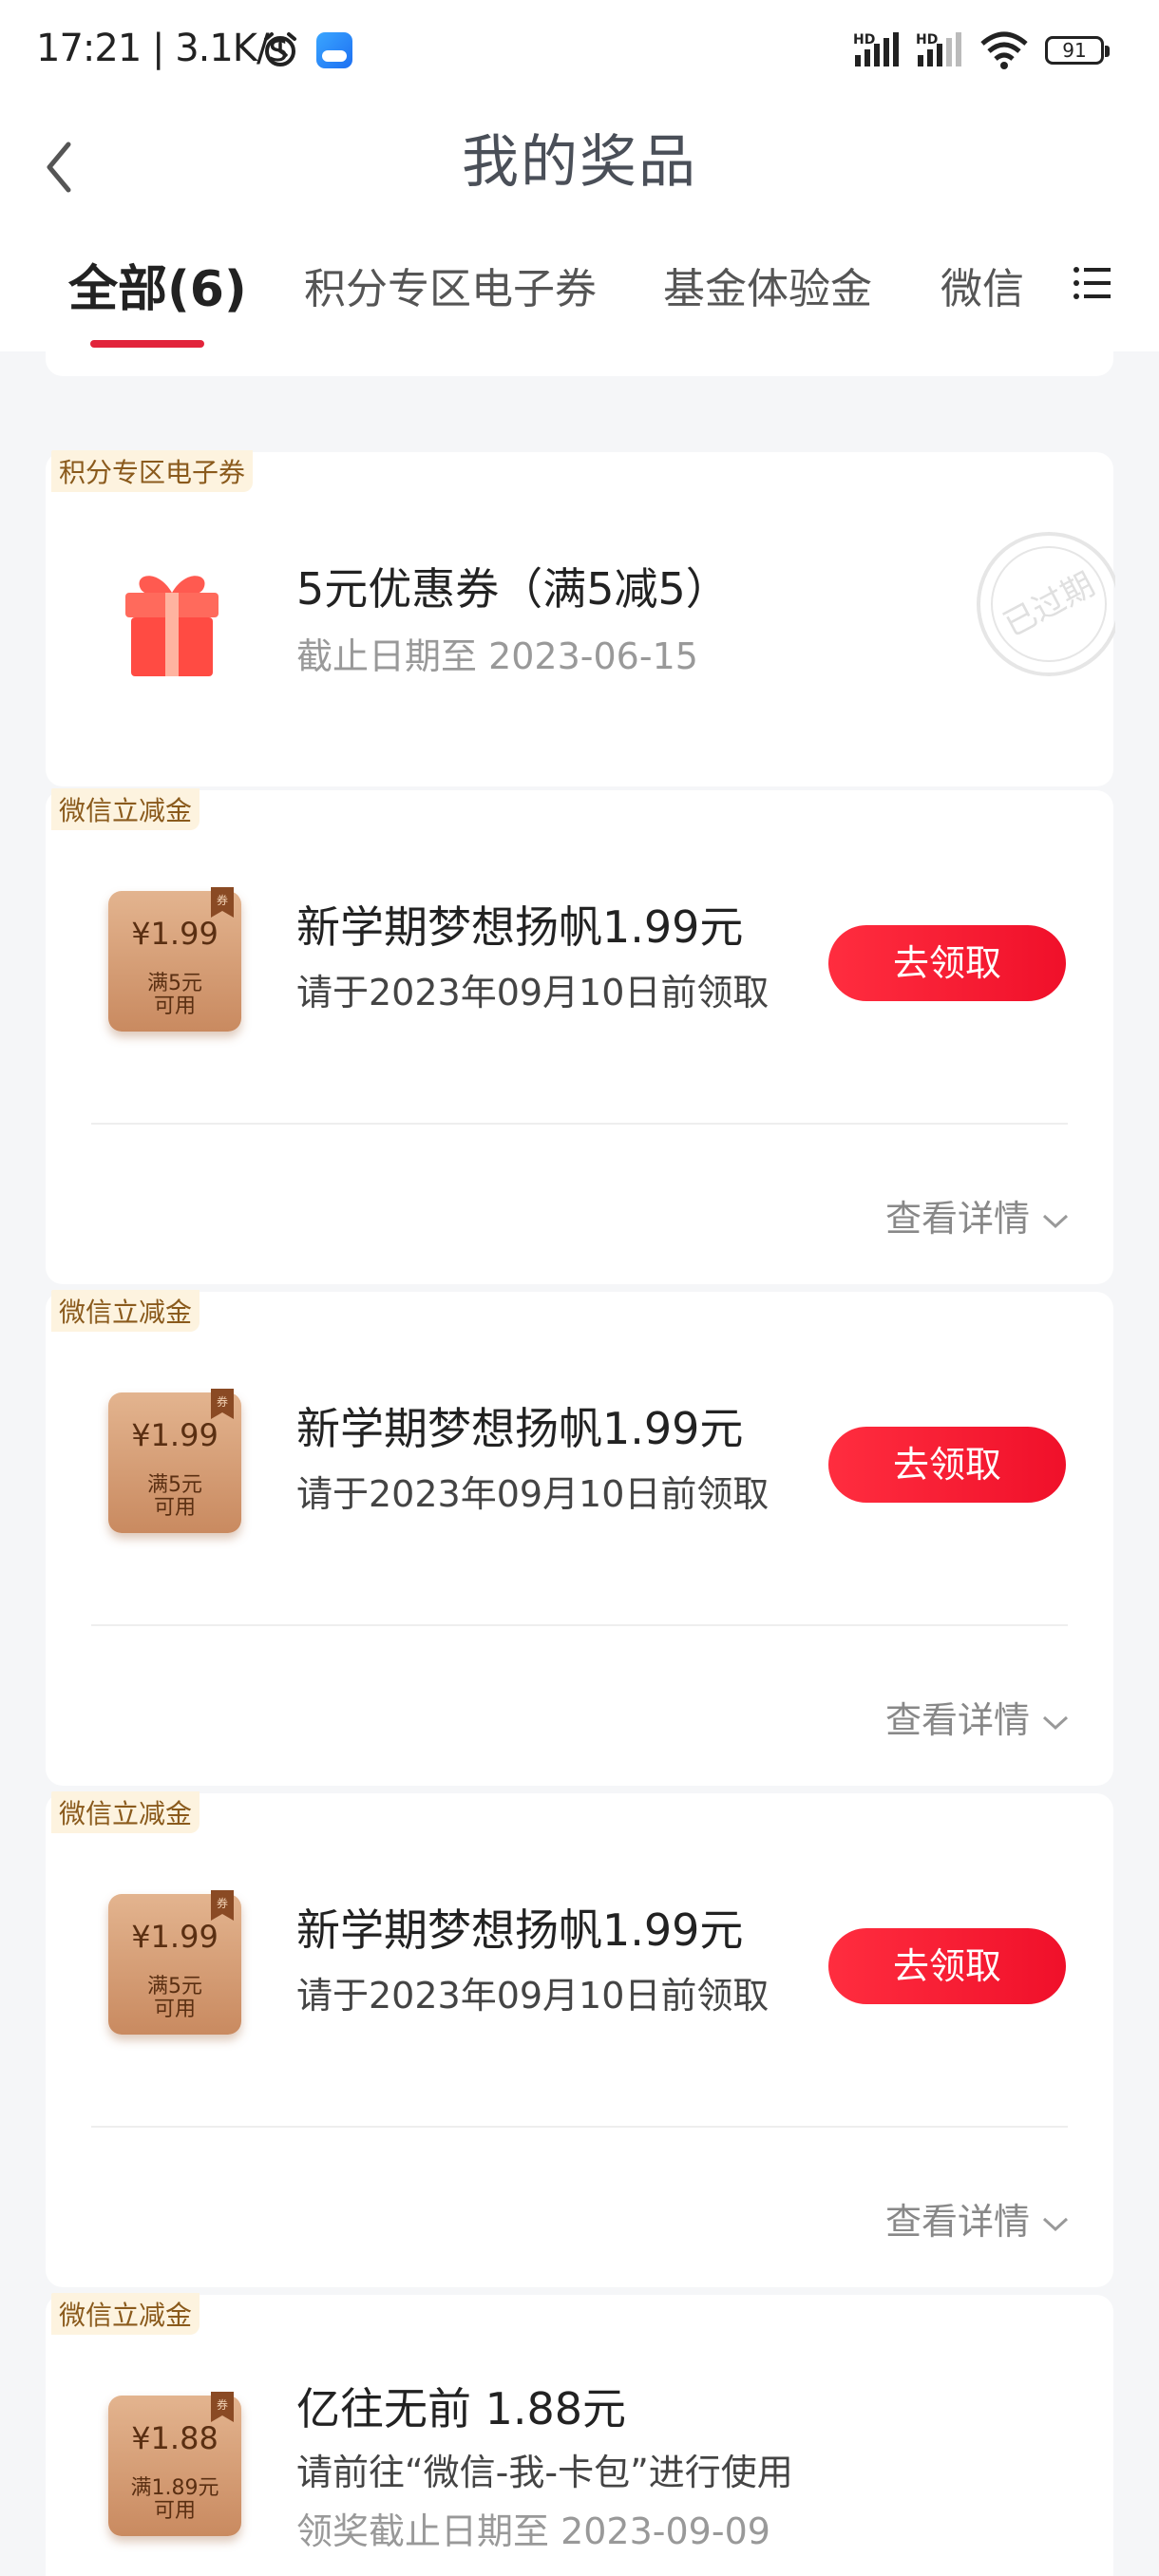 This screenshot has width=1159, height=2576. I want to click on svg-text: 已过期, so click(1049, 604).